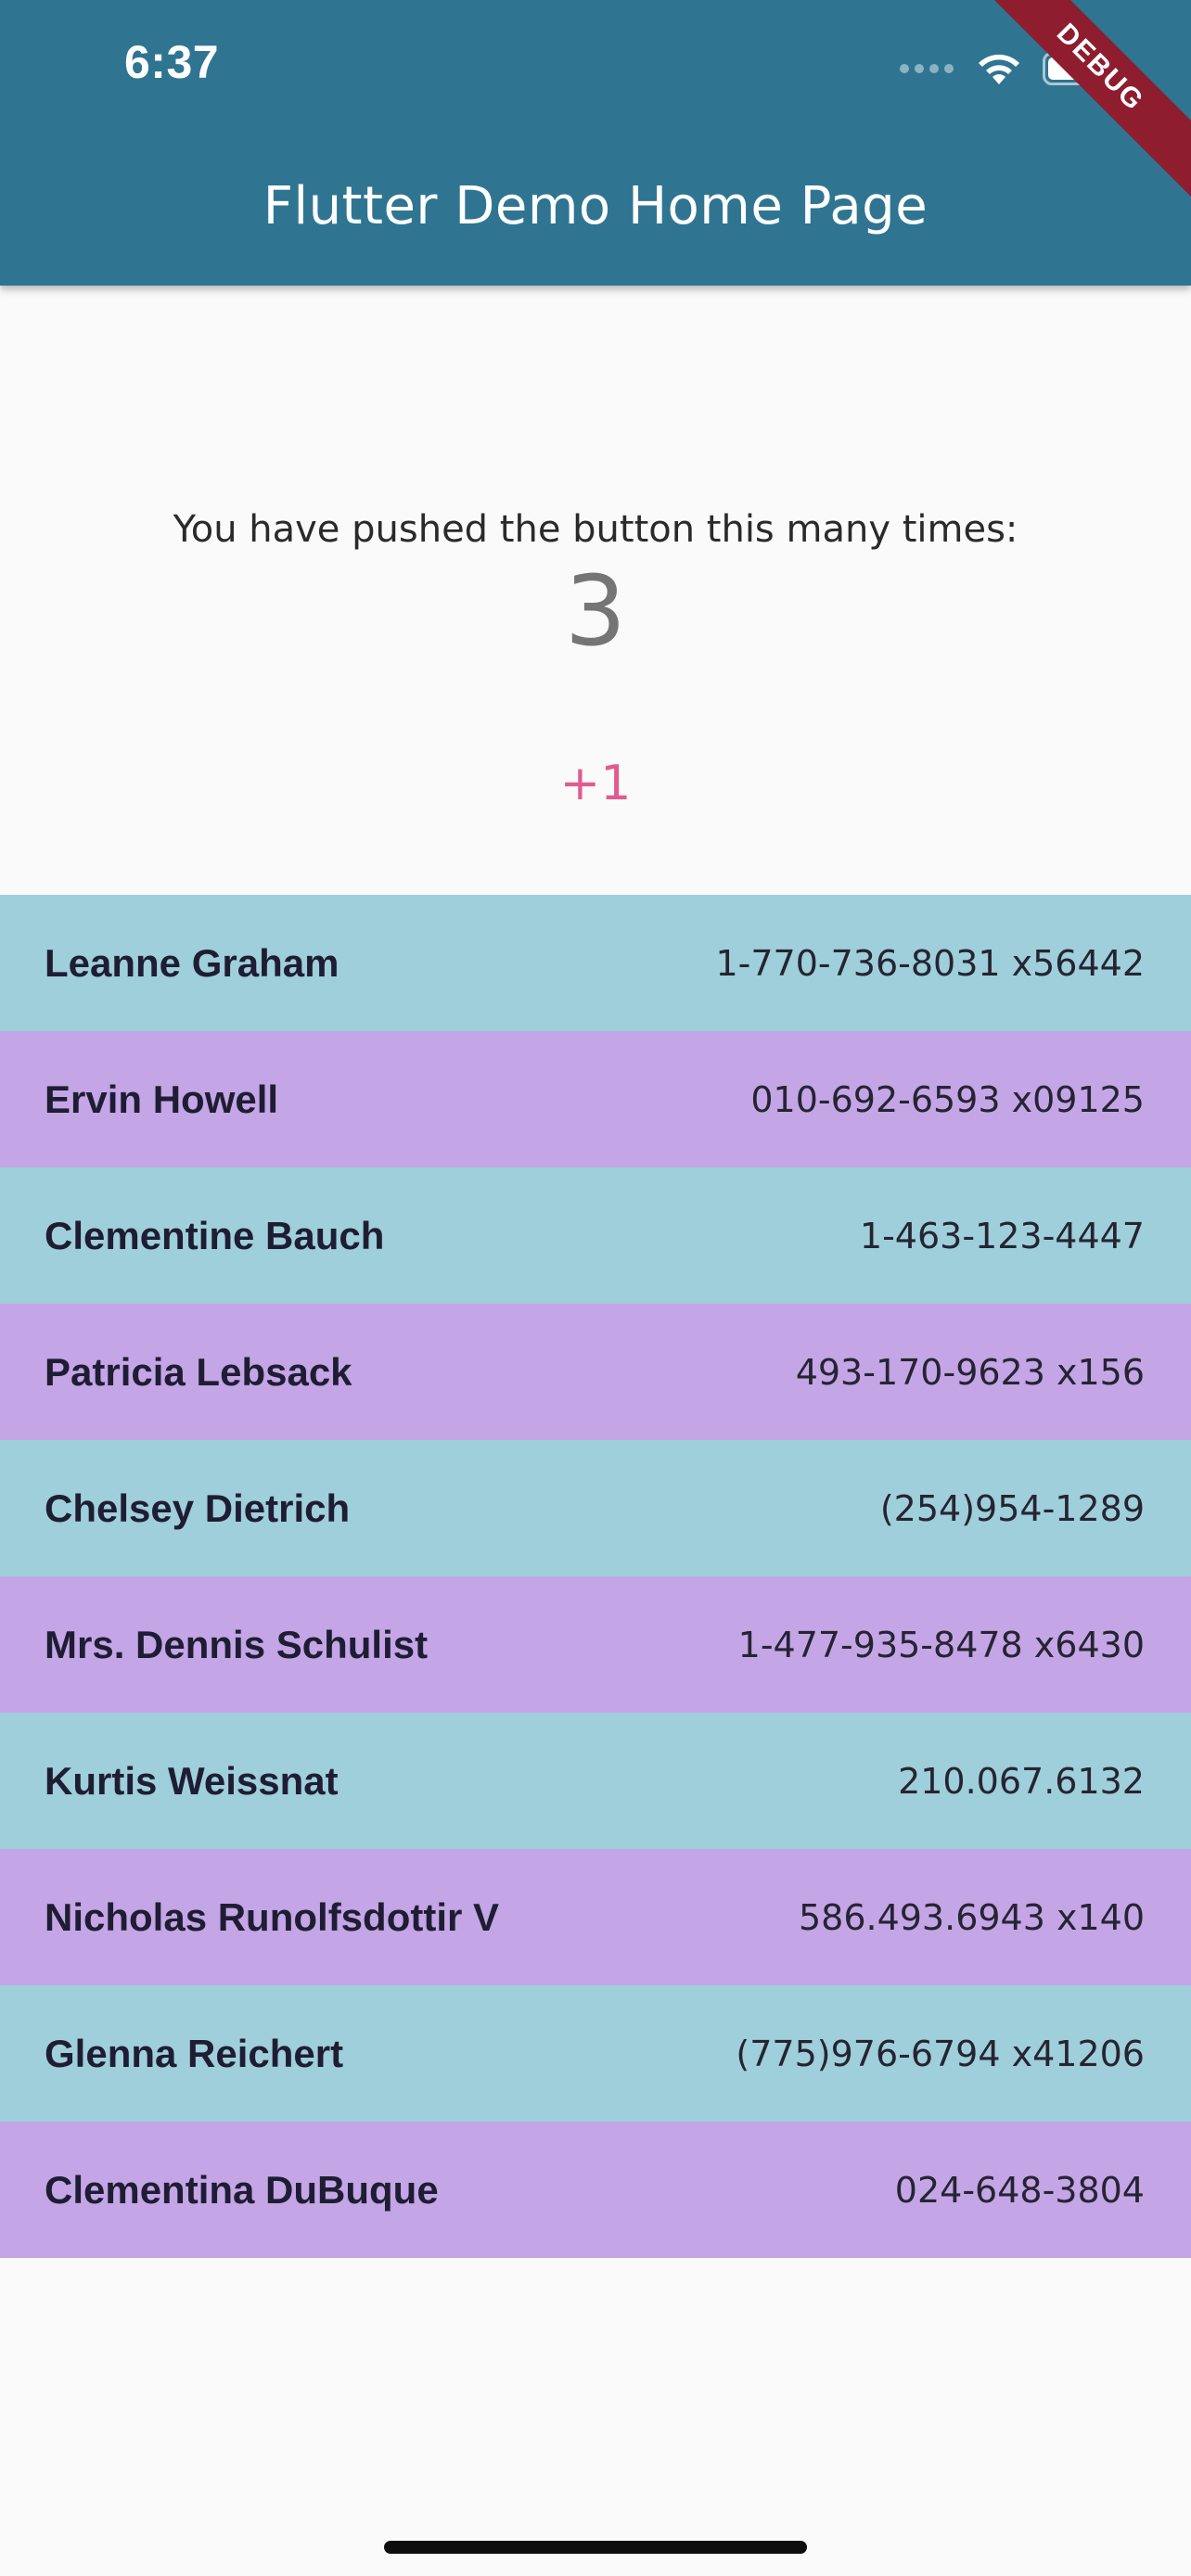 Image resolution: width=1191 pixels, height=2576 pixels. Describe the element at coordinates (595, 2547) in the screenshot. I see `home-indicator` at that location.